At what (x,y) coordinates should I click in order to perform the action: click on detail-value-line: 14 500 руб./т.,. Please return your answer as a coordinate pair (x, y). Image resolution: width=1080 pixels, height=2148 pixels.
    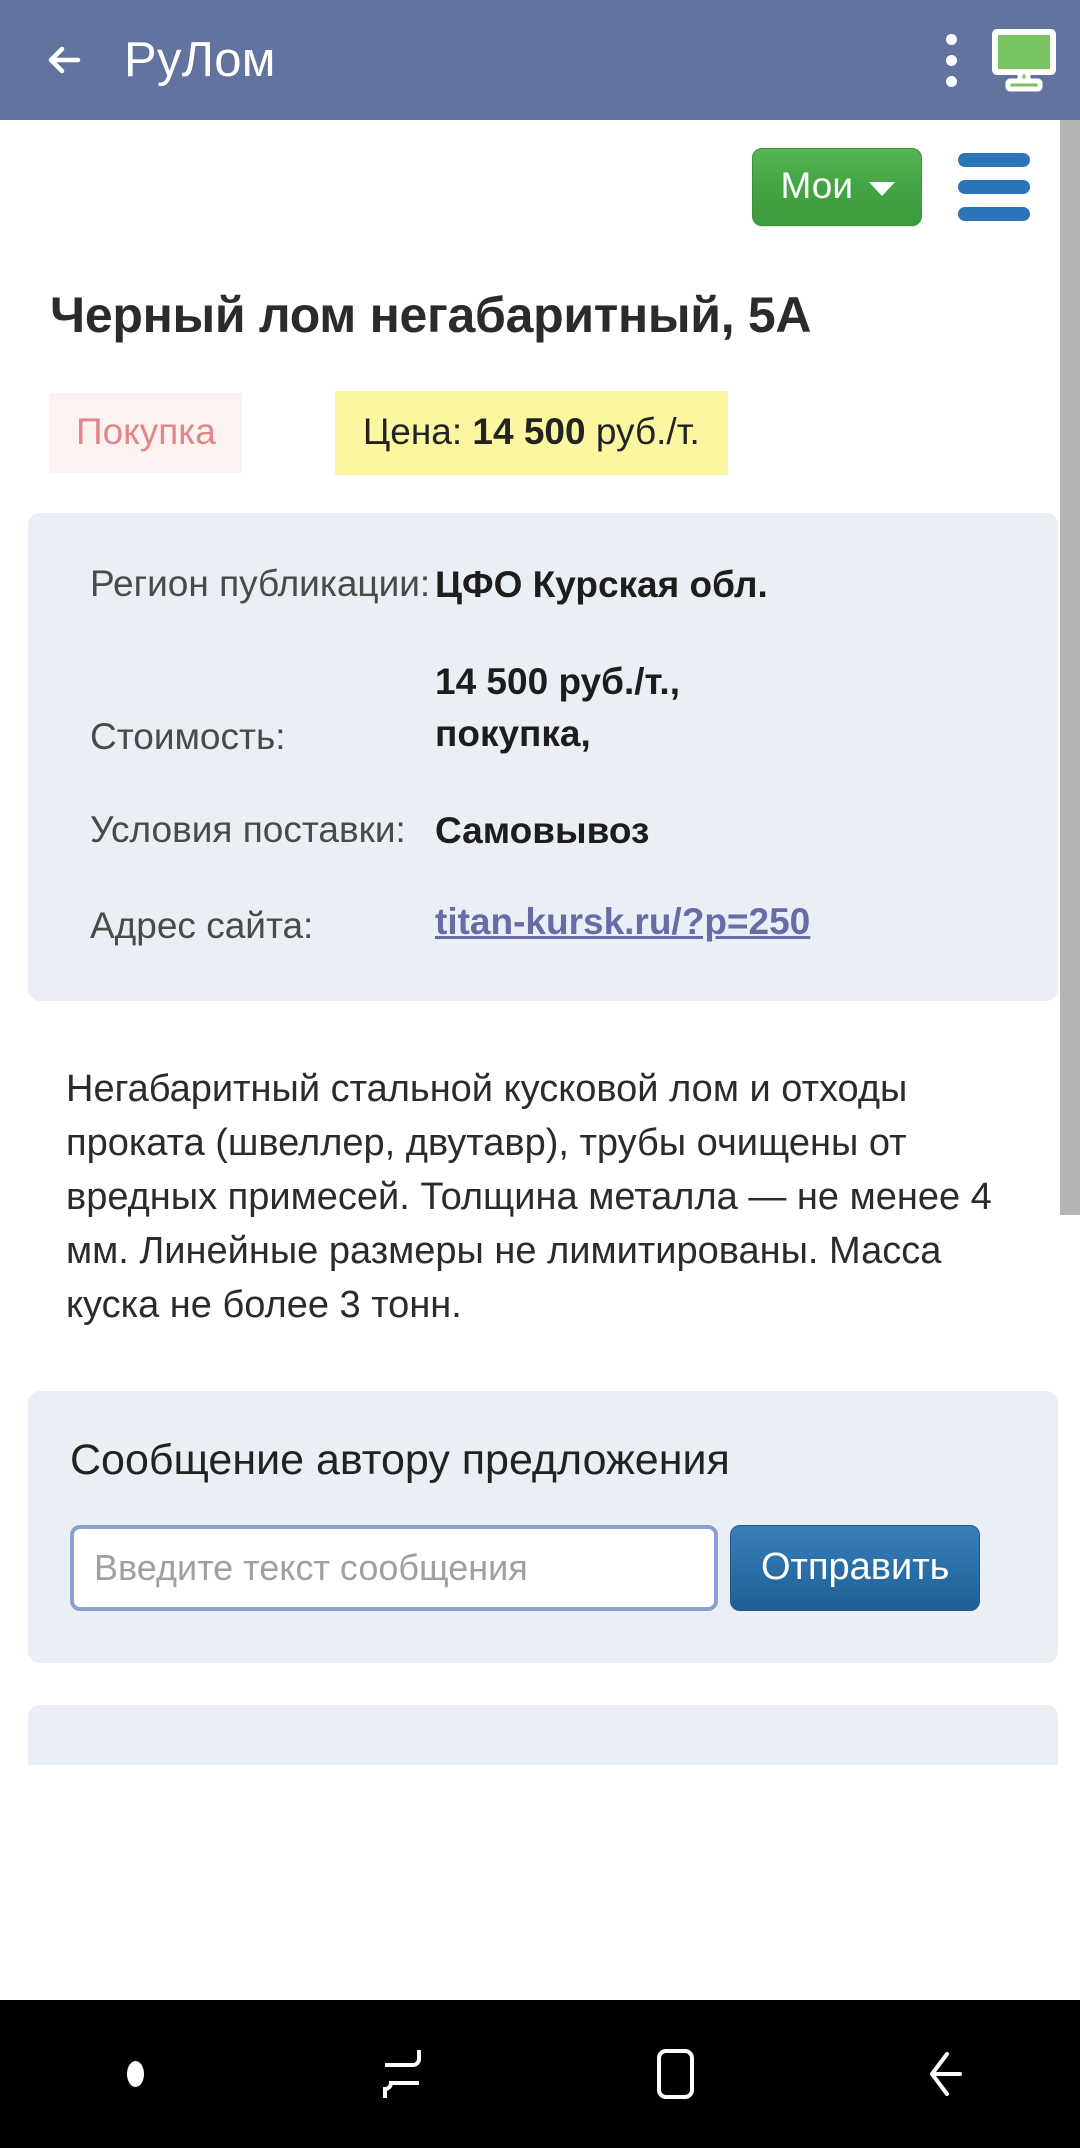
    Looking at the image, I should click on (557, 681).